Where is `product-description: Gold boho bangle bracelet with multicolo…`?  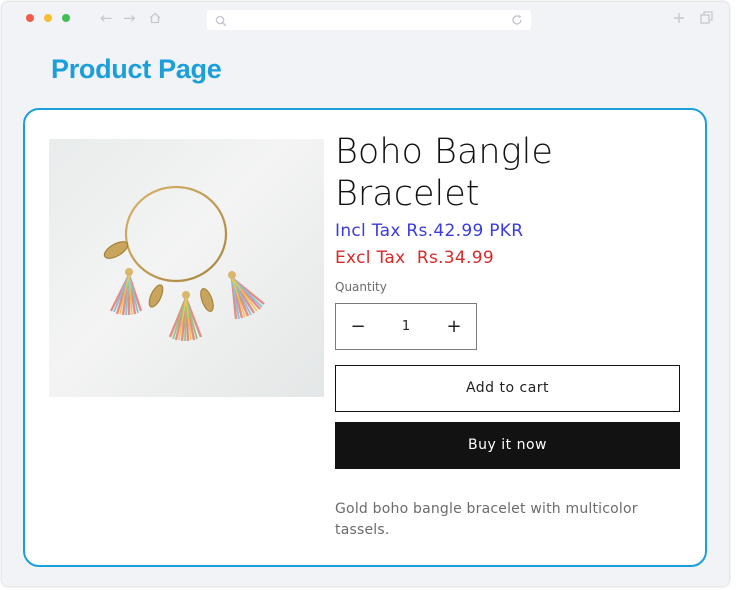
product-description: Gold boho bangle bracelet with multicolo… is located at coordinates (486, 519).